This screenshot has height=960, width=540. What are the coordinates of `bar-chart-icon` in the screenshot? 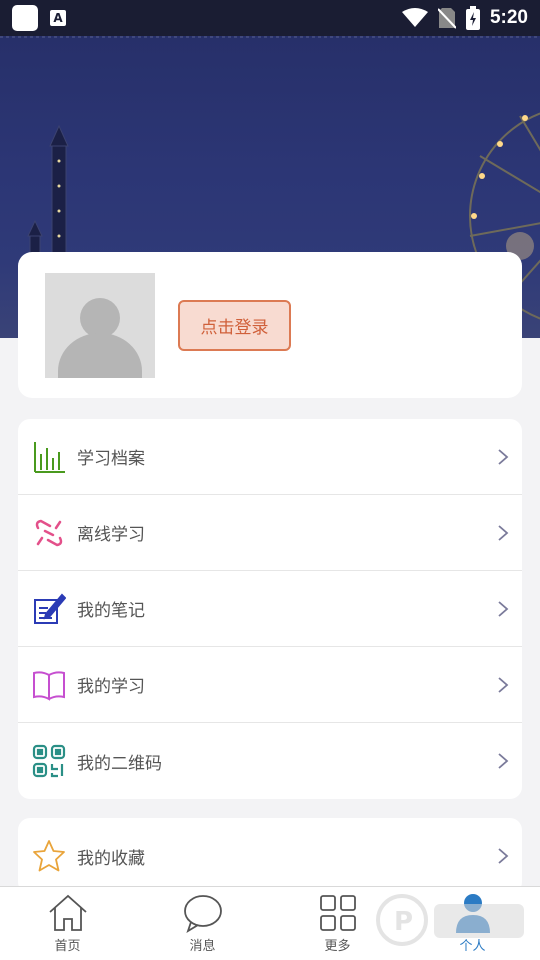 It's located at (49, 457).